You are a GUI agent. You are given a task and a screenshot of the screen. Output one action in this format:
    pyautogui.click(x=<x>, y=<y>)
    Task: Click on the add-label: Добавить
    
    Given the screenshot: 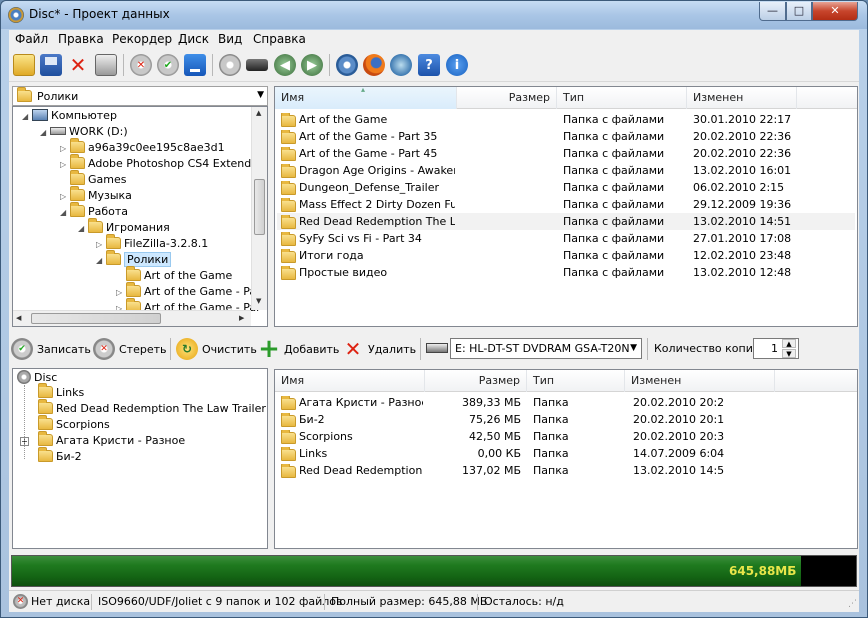 What is the action you would take?
    pyautogui.click(x=312, y=349)
    